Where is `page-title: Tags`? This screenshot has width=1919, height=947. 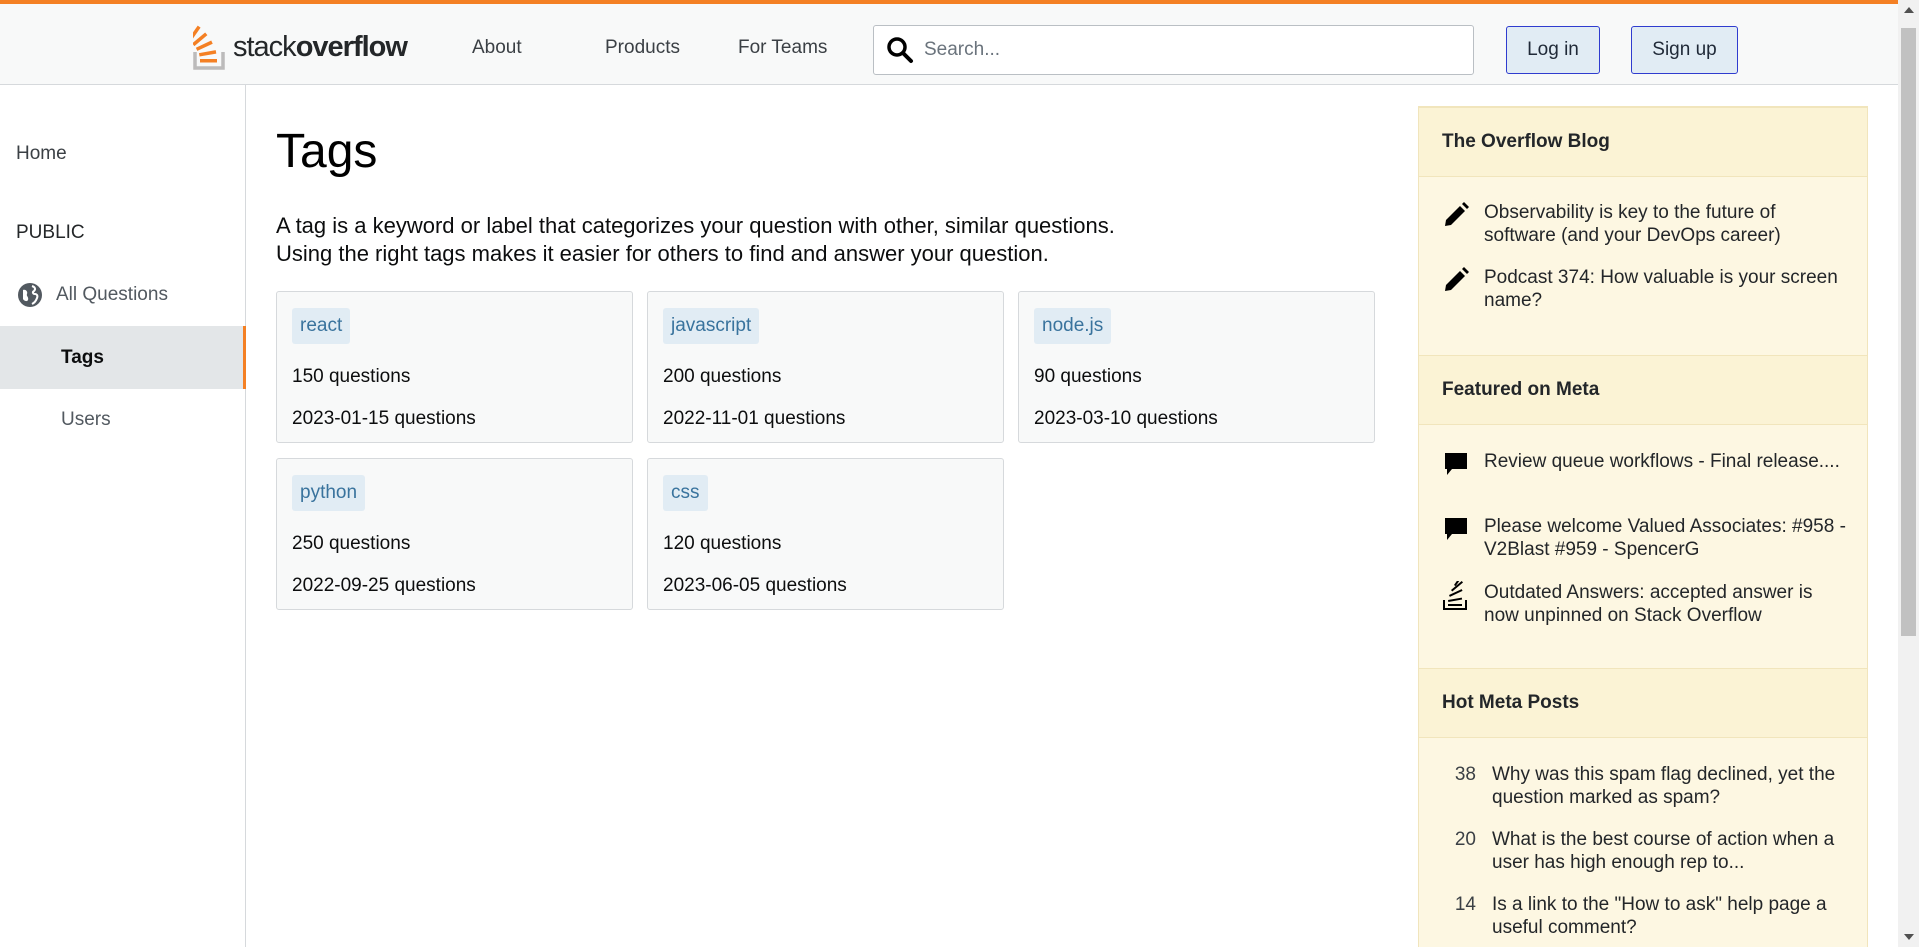 page-title: Tags is located at coordinates (327, 151).